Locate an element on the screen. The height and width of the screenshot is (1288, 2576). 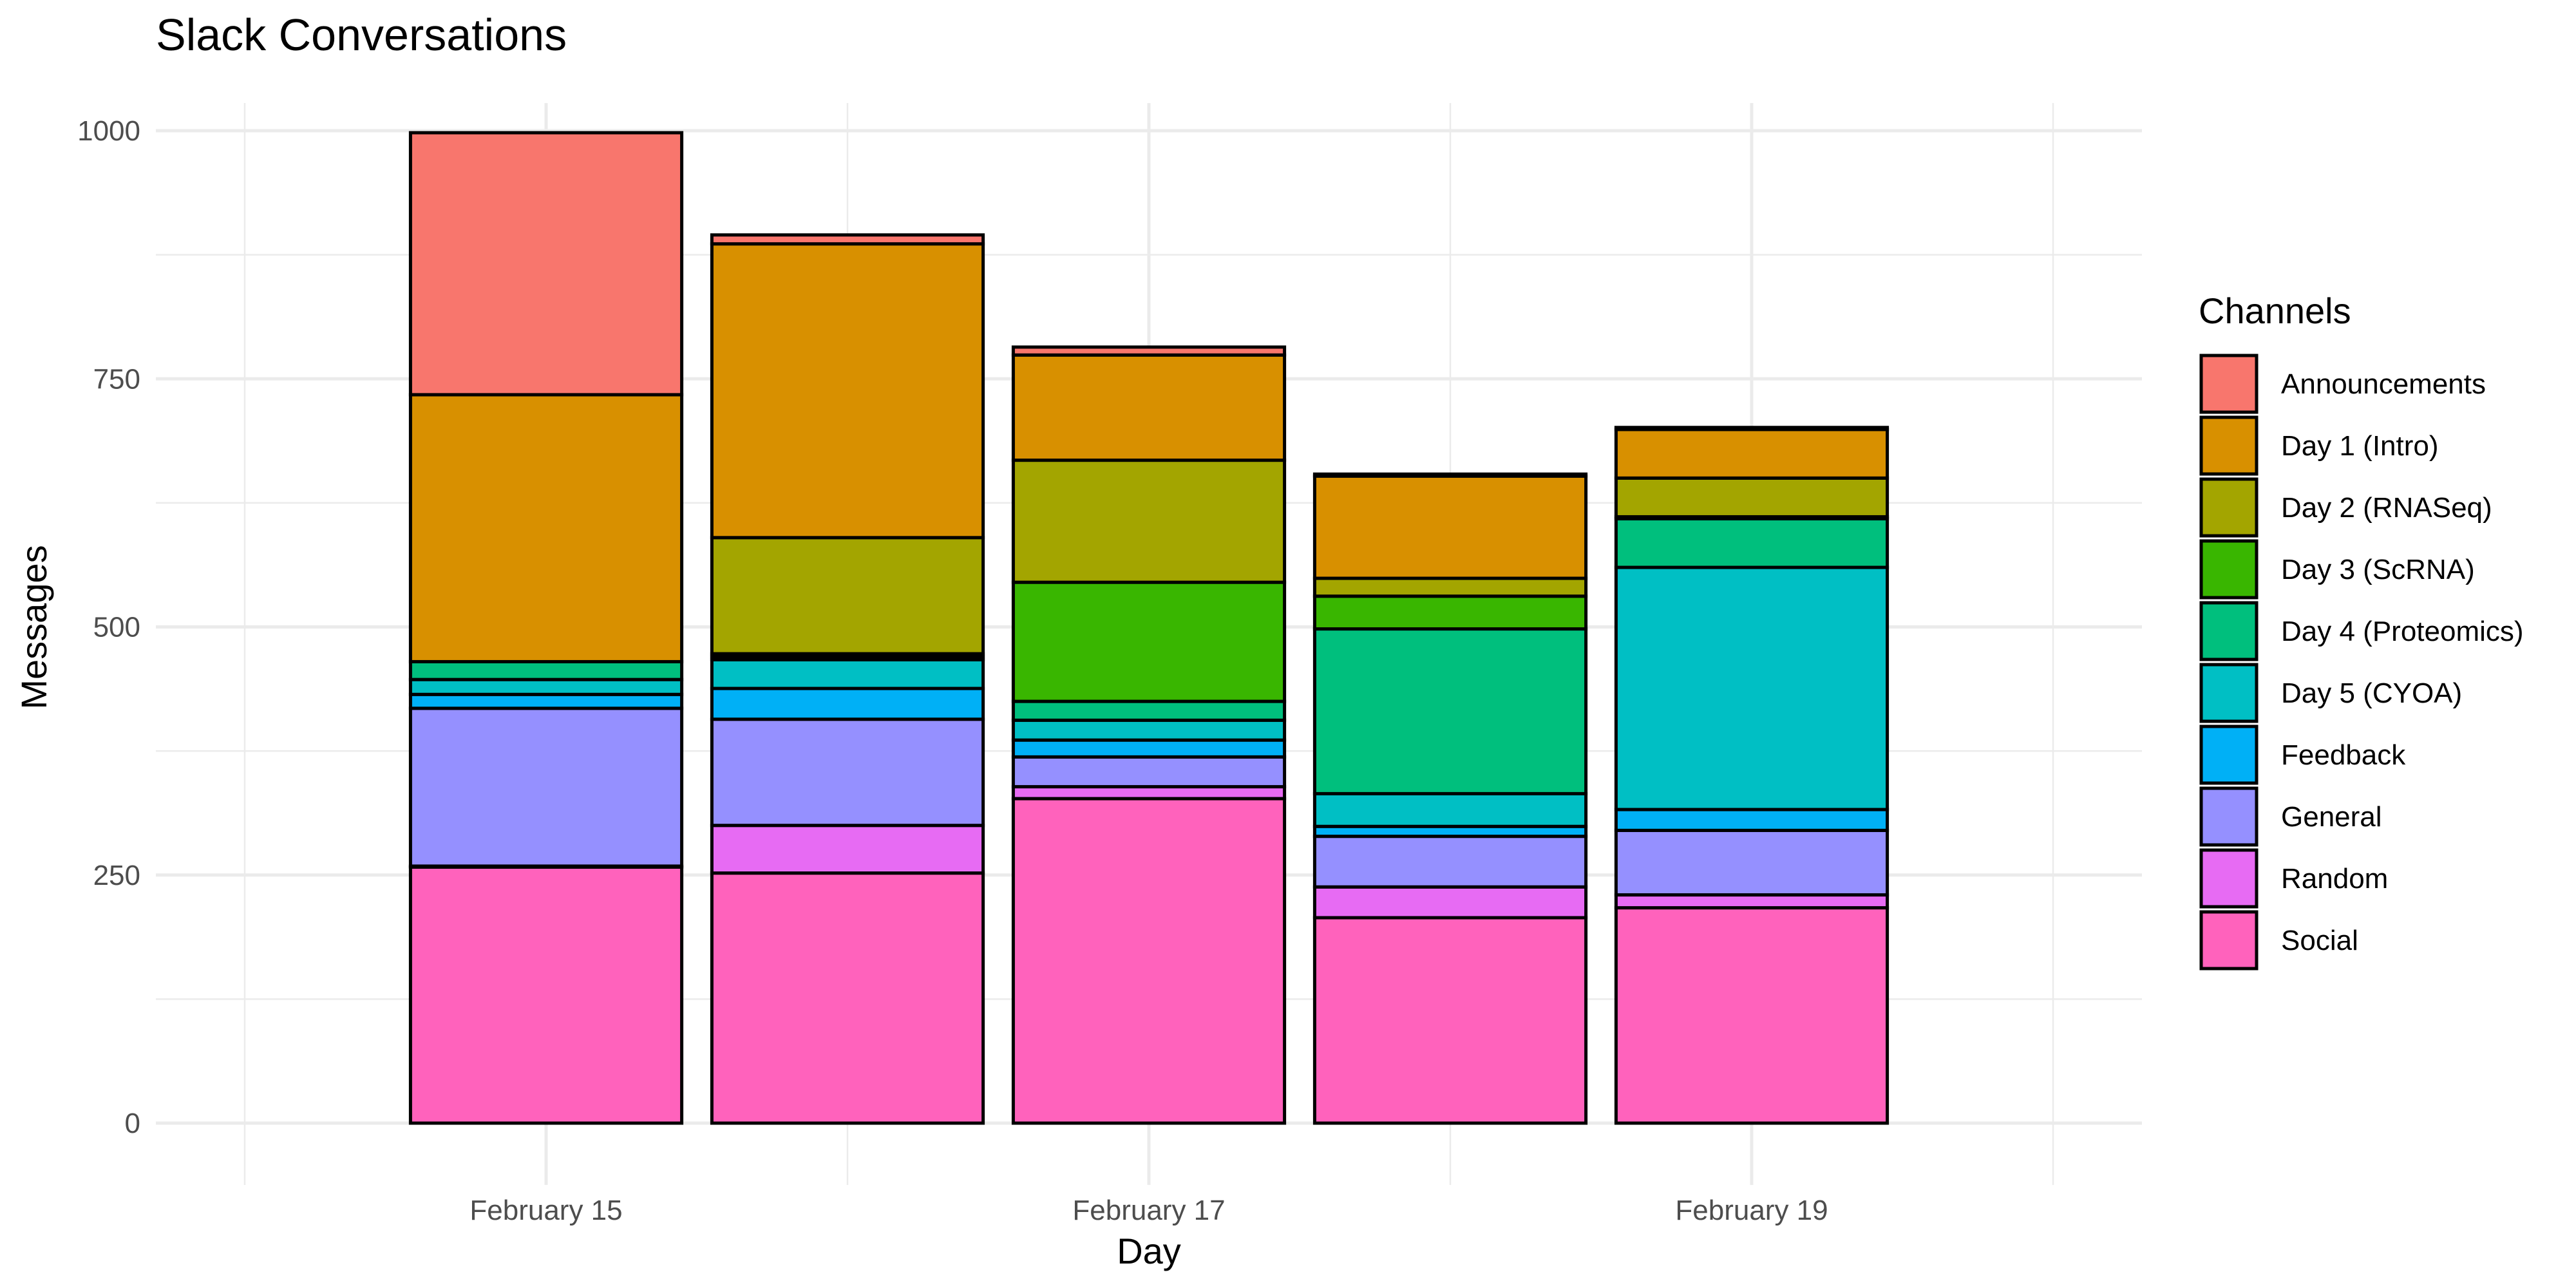
legend-item: General is located at coordinates (2291, 816).